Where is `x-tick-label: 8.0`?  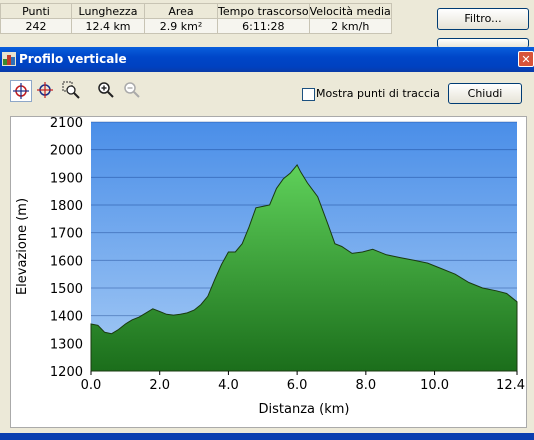 x-tick-label: 8.0 is located at coordinates (365, 385).